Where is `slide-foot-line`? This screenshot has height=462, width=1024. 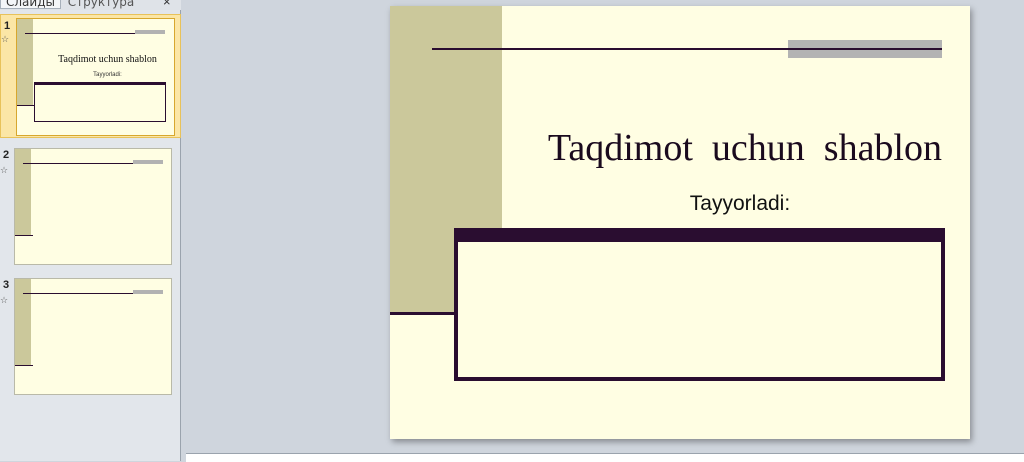 slide-foot-line is located at coordinates (424, 313).